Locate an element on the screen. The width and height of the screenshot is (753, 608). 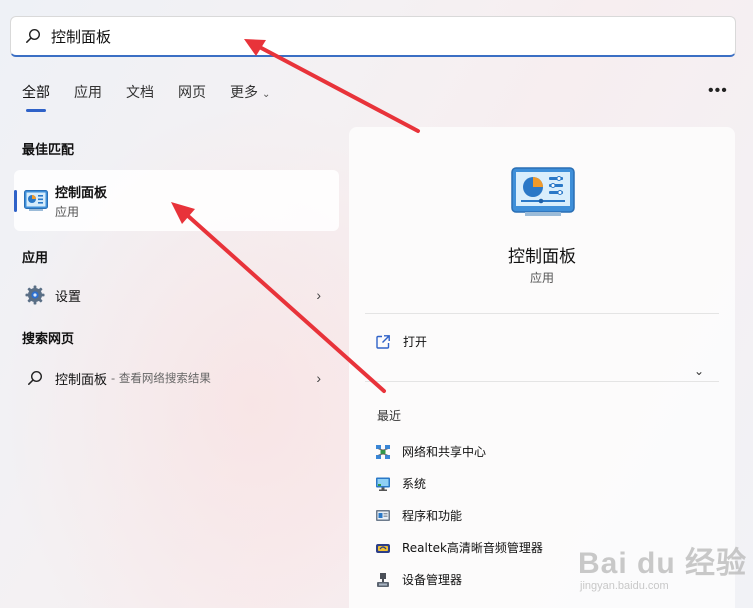
tab-more: 更多 ⌄ is located at coordinates (250, 97).